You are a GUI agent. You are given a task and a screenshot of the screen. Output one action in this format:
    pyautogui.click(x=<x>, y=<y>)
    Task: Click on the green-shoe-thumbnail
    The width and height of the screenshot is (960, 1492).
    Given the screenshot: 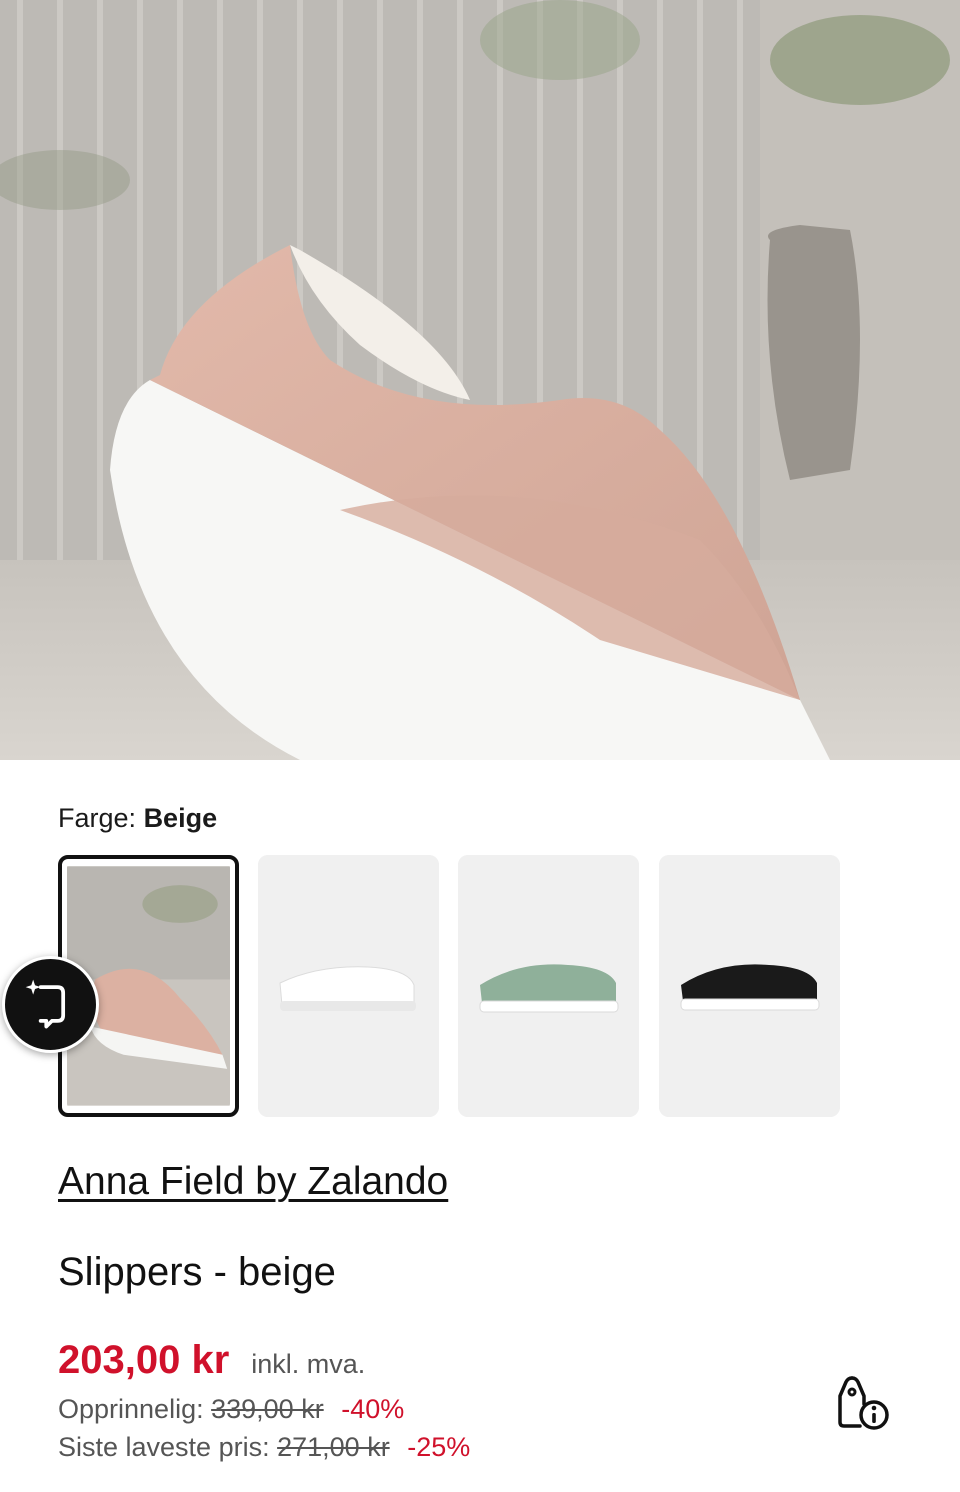 What is the action you would take?
    pyautogui.click(x=548, y=986)
    